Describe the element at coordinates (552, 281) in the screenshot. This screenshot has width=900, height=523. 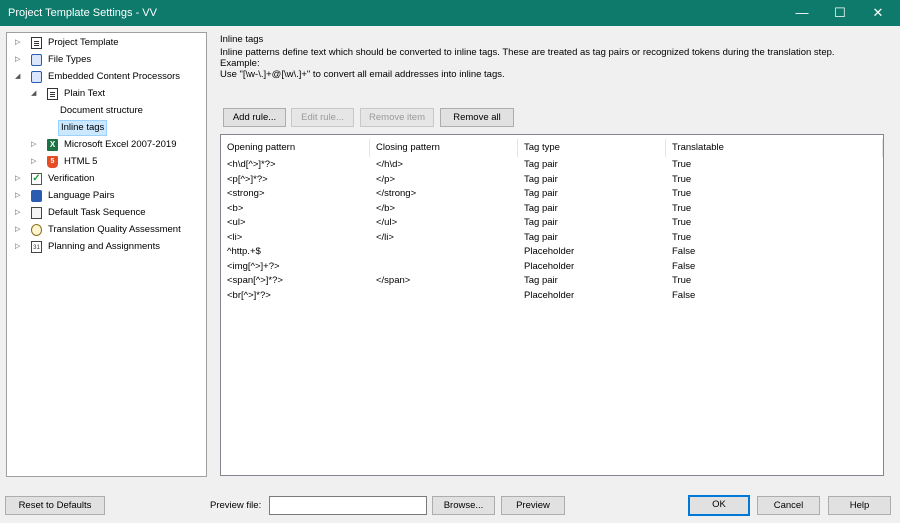
I see `table-row: <span[^>]*?> </span> Tag pair True` at that location.